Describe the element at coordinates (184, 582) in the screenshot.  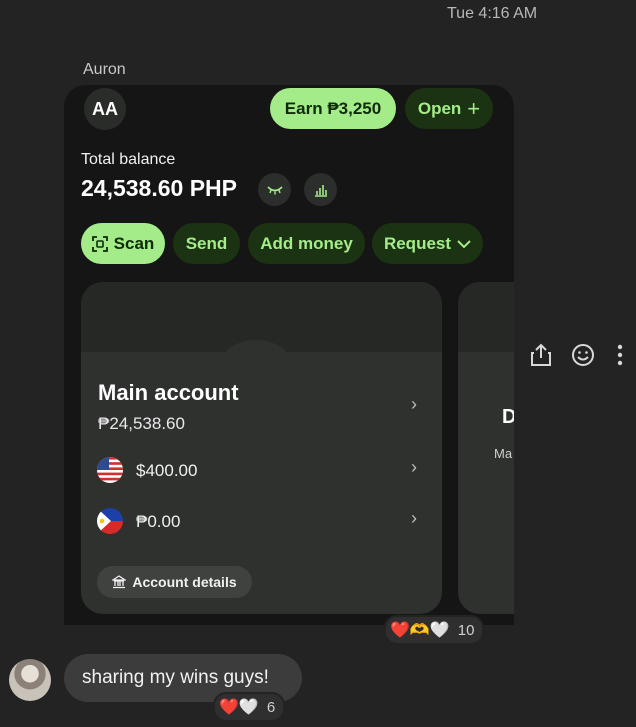
I see `account-details-label: Account details` at that location.